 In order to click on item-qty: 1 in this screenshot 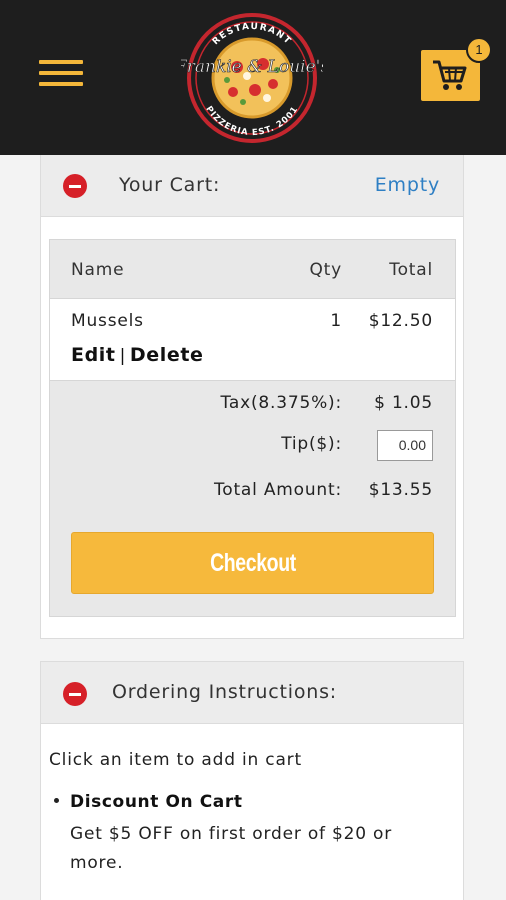, I will do `click(336, 321)`.